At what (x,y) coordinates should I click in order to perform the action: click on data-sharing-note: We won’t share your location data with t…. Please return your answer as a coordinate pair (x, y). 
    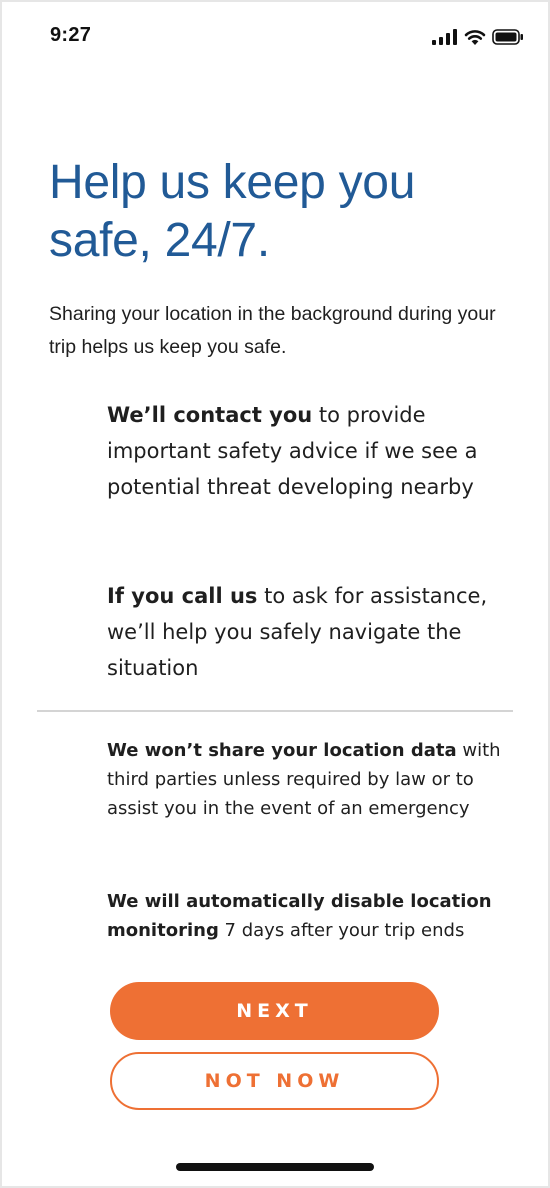
    Looking at the image, I should click on (312, 779).